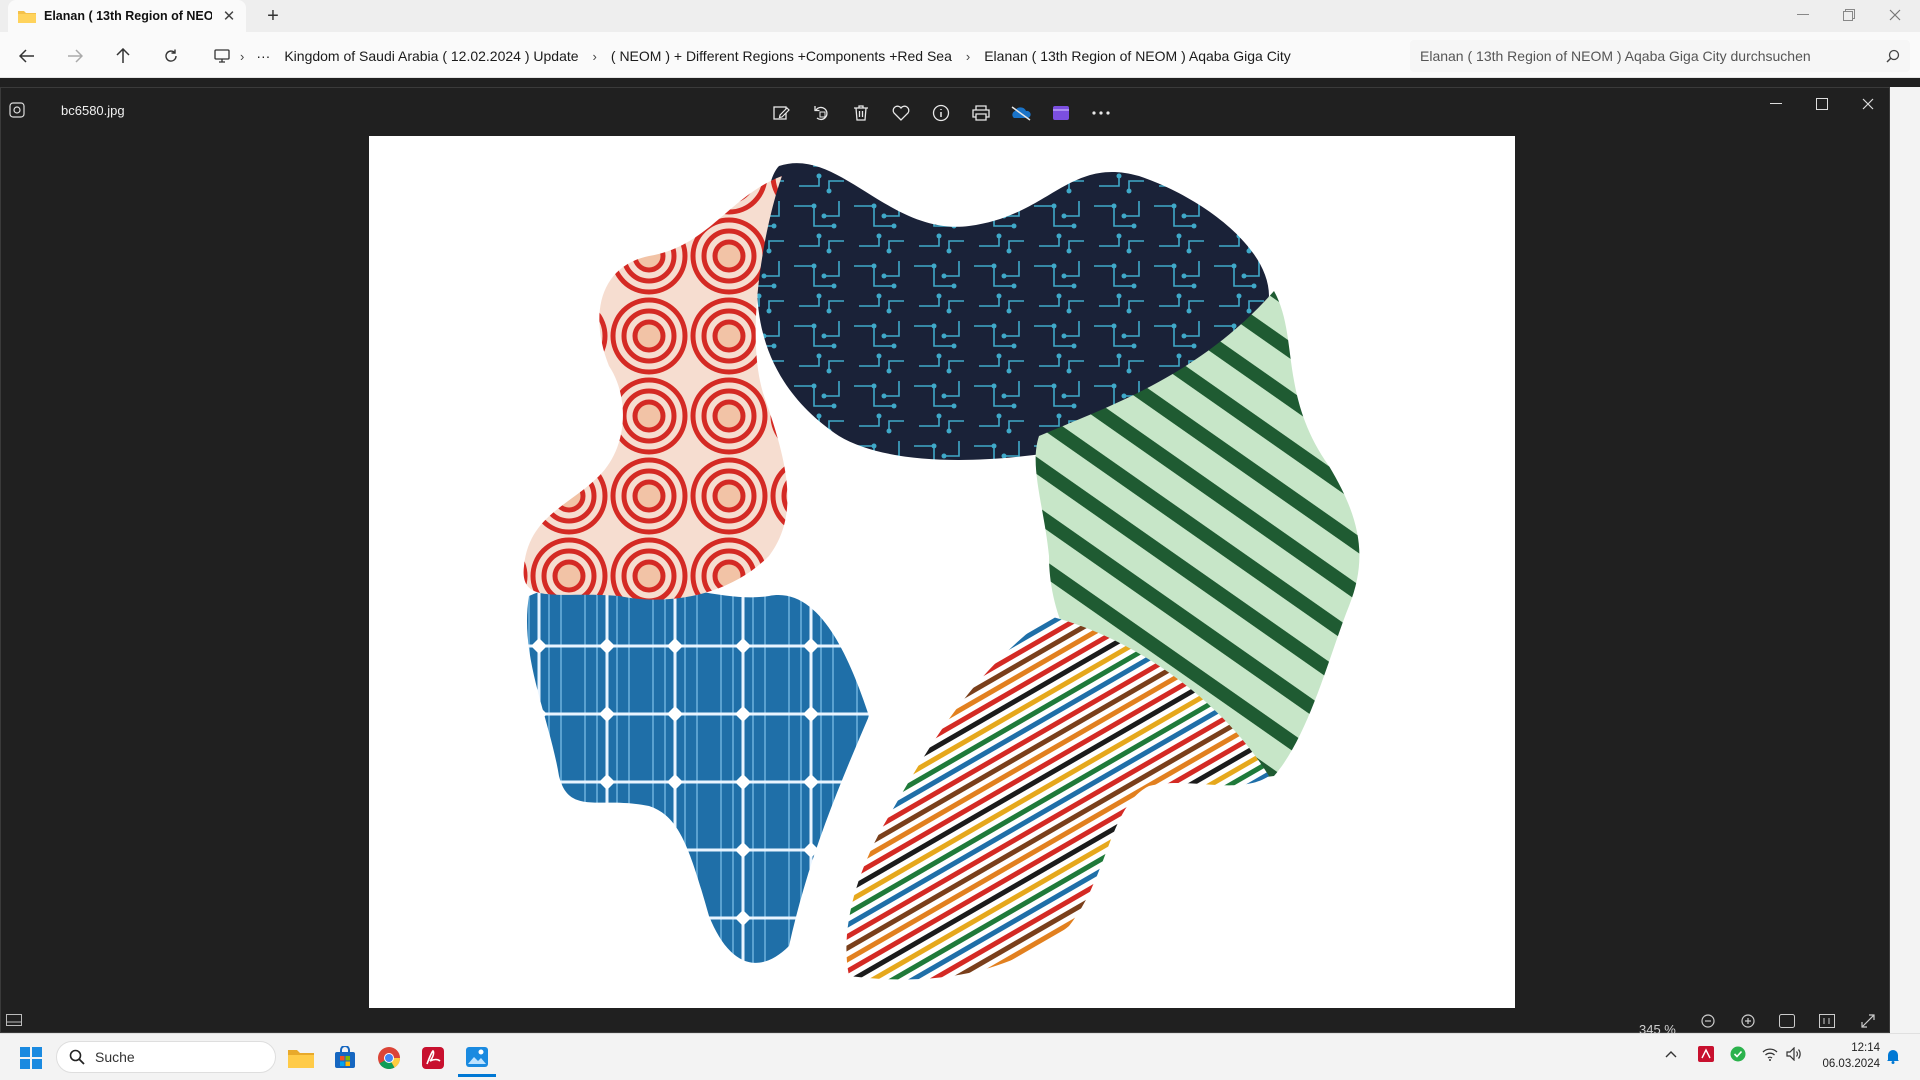  I want to click on windows-logo-icon, so click(31, 1058).